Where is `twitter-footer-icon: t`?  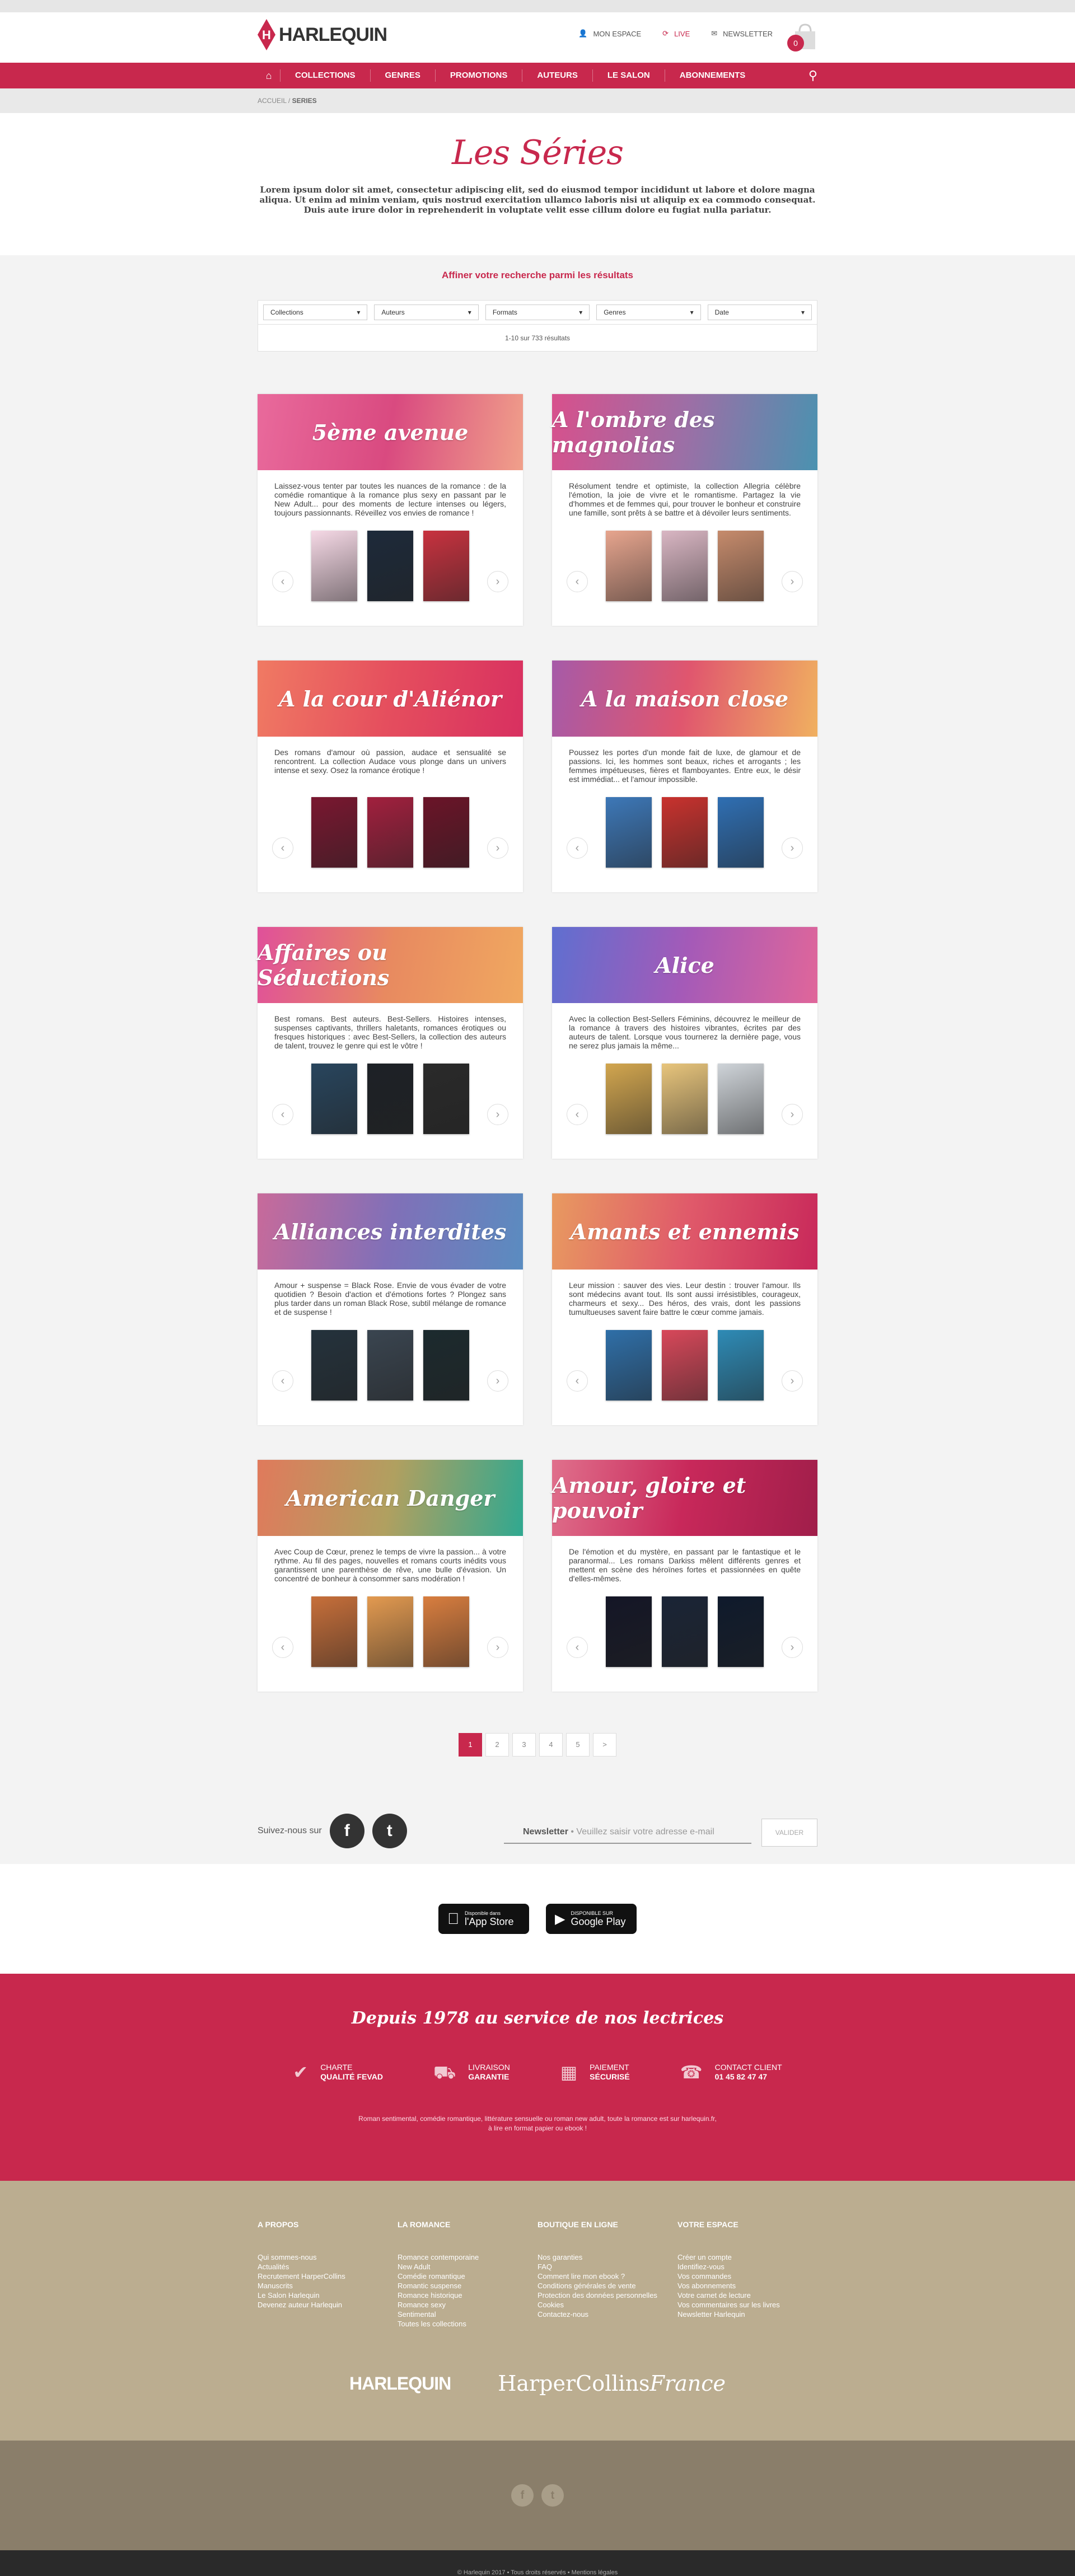 twitter-footer-icon: t is located at coordinates (552, 2495).